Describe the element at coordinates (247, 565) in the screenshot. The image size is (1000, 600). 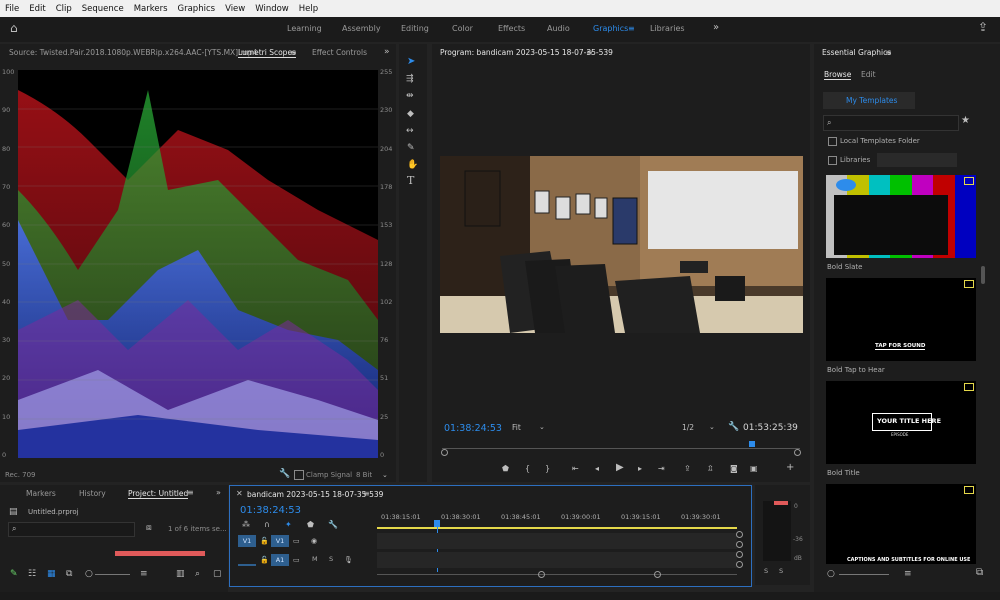
I see `source-patch-a1` at that location.